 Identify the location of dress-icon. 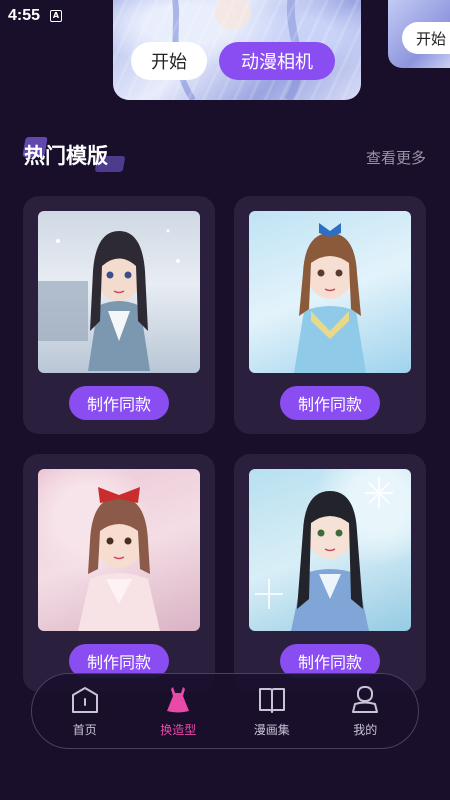
(178, 699).